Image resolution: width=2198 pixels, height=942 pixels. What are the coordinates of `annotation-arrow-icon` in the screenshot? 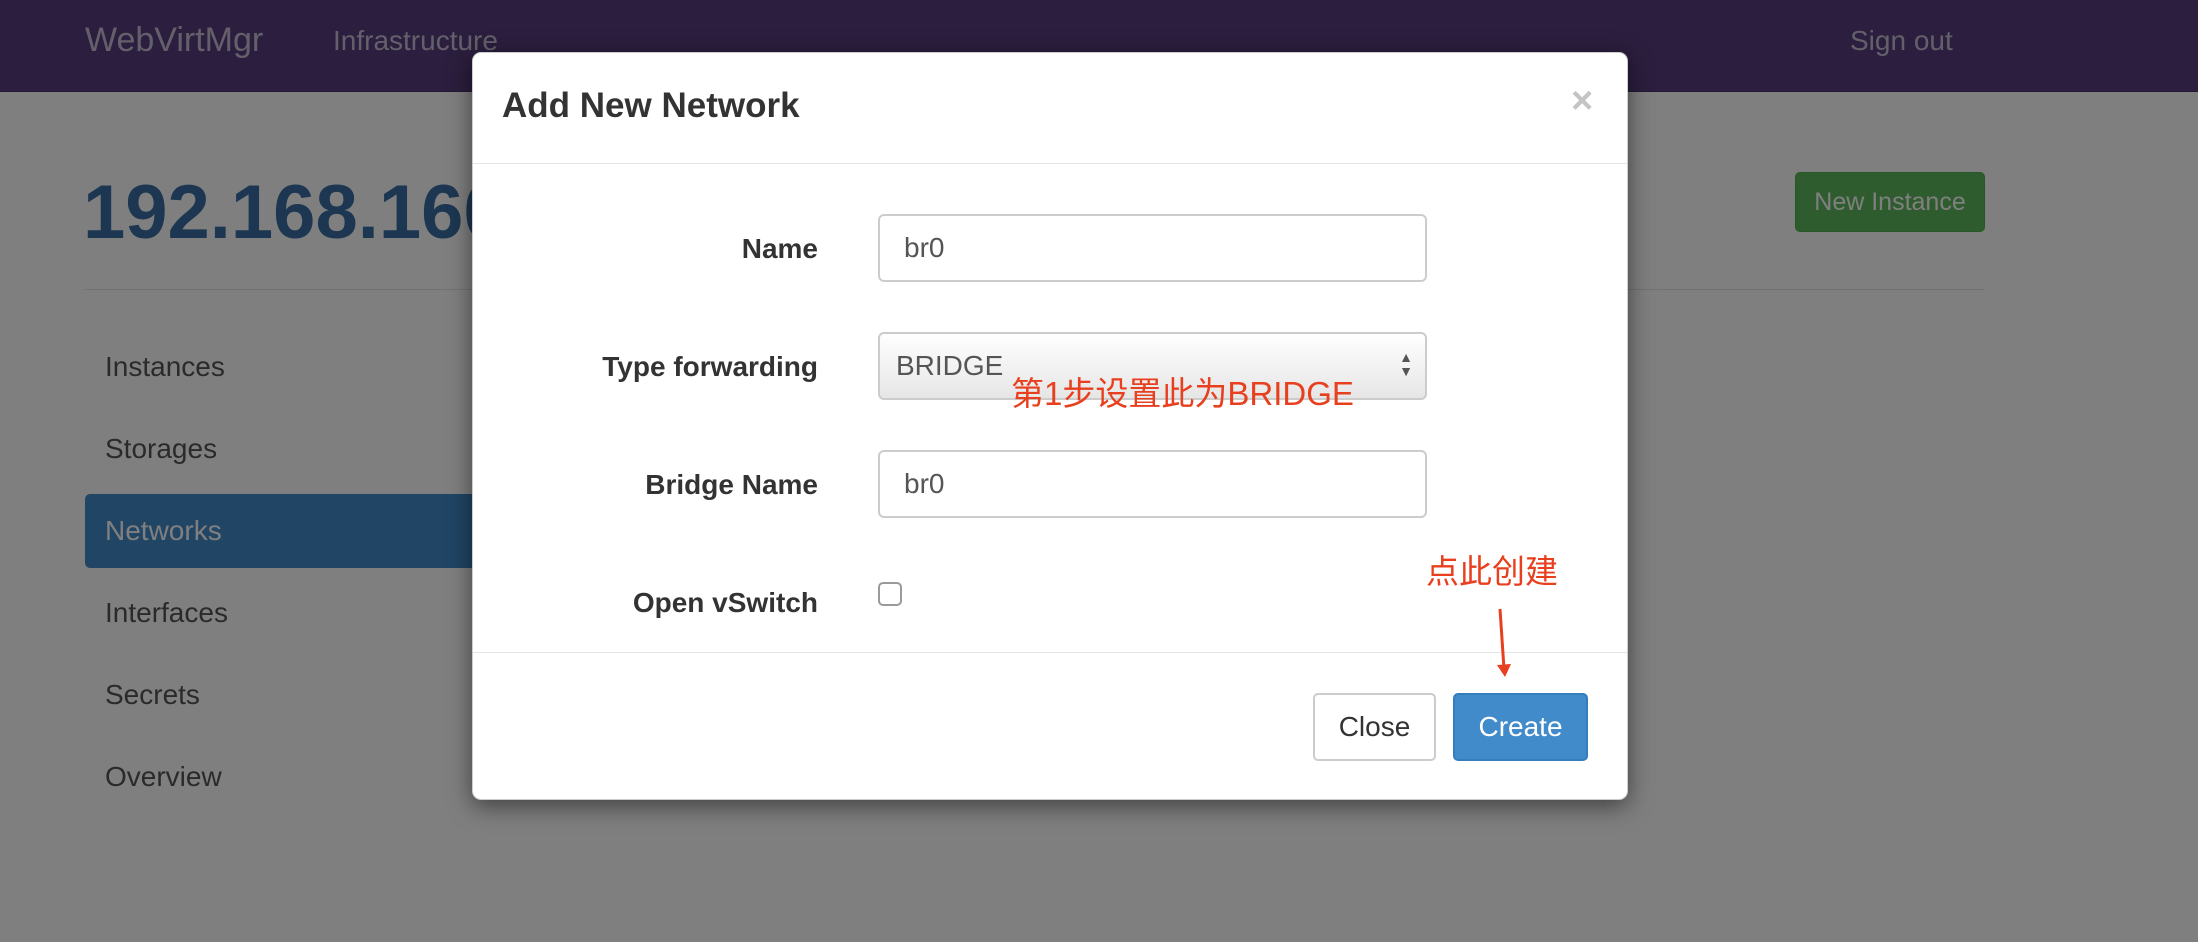 It's located at (1504, 642).